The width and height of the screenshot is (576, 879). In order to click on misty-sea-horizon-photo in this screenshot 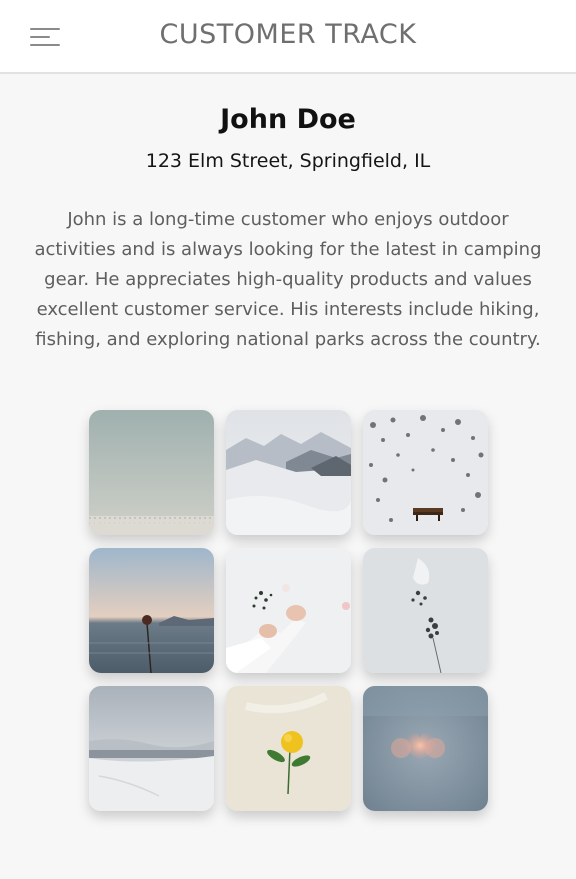, I will do `click(151, 472)`.